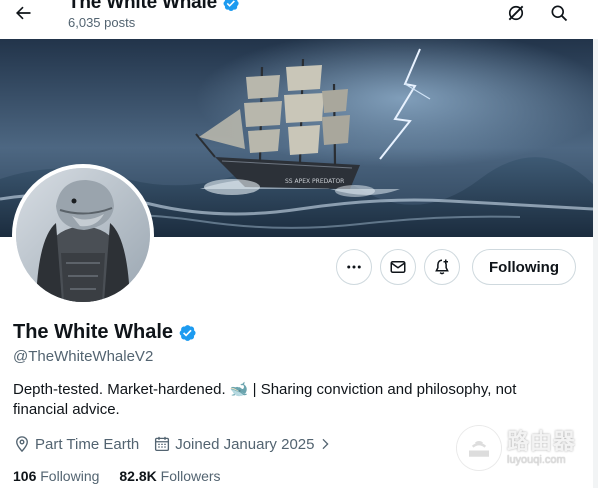  I want to click on notifications-button, so click(442, 267).